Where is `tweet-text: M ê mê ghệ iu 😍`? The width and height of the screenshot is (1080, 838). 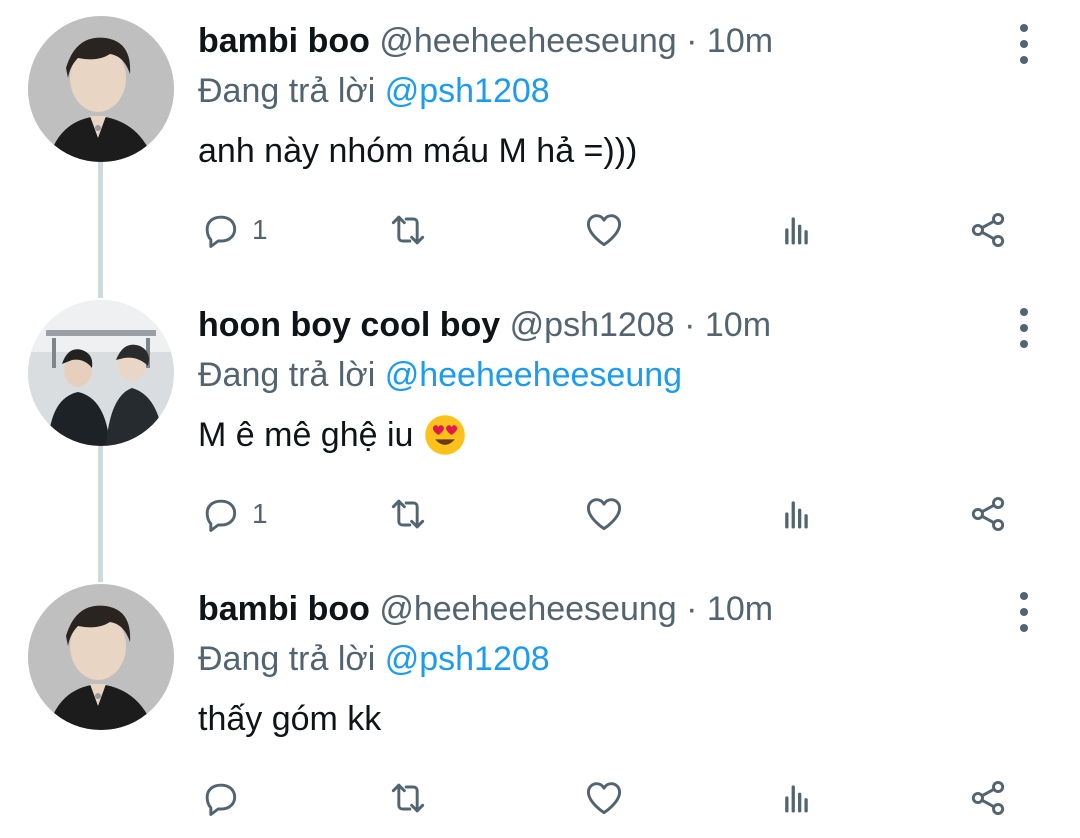
tweet-text: M ê mê ghệ iu 😍 is located at coordinates (604, 435).